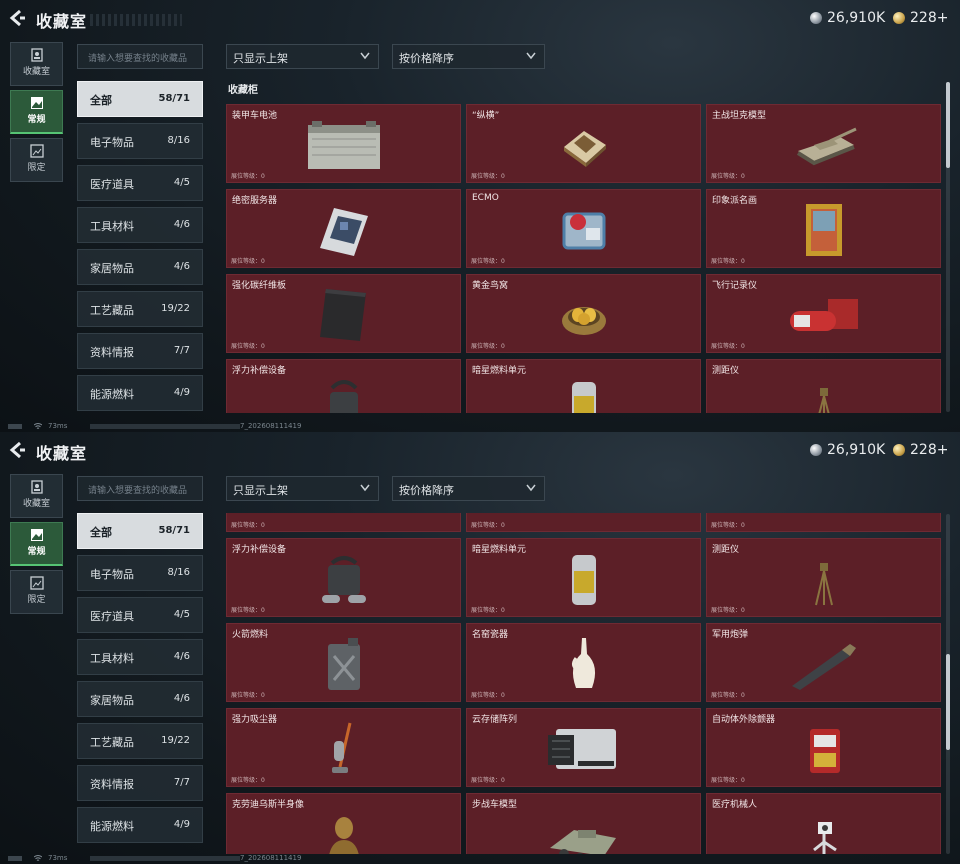 Image resolution: width=960 pixels, height=864 pixels. What do you see at coordinates (112, 784) in the screenshot?
I see `category-label: 资料情报` at bounding box center [112, 784].